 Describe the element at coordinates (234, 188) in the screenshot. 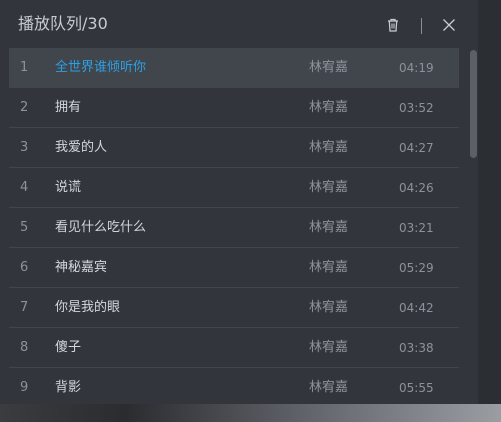

I see `queue-row: 4 说谎 林宥嘉 04:26` at that location.